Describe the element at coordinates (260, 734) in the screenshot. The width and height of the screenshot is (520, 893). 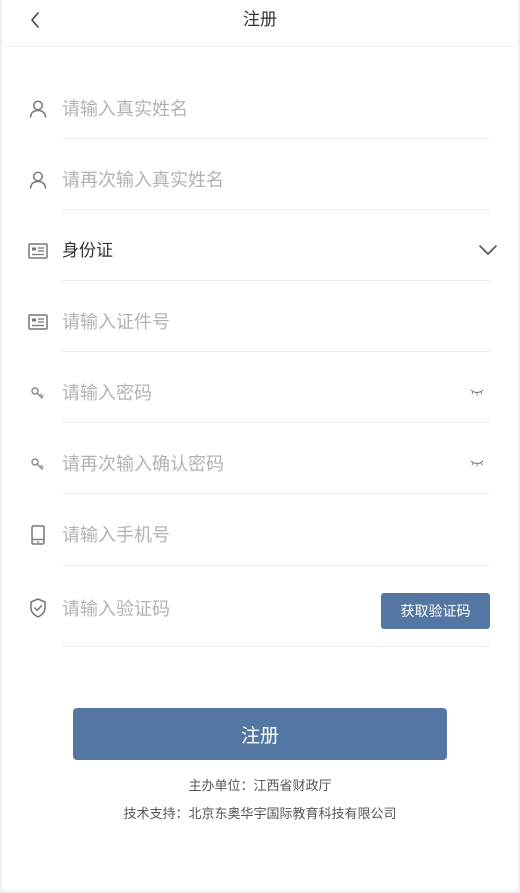
I see `register-button: 注册` at that location.